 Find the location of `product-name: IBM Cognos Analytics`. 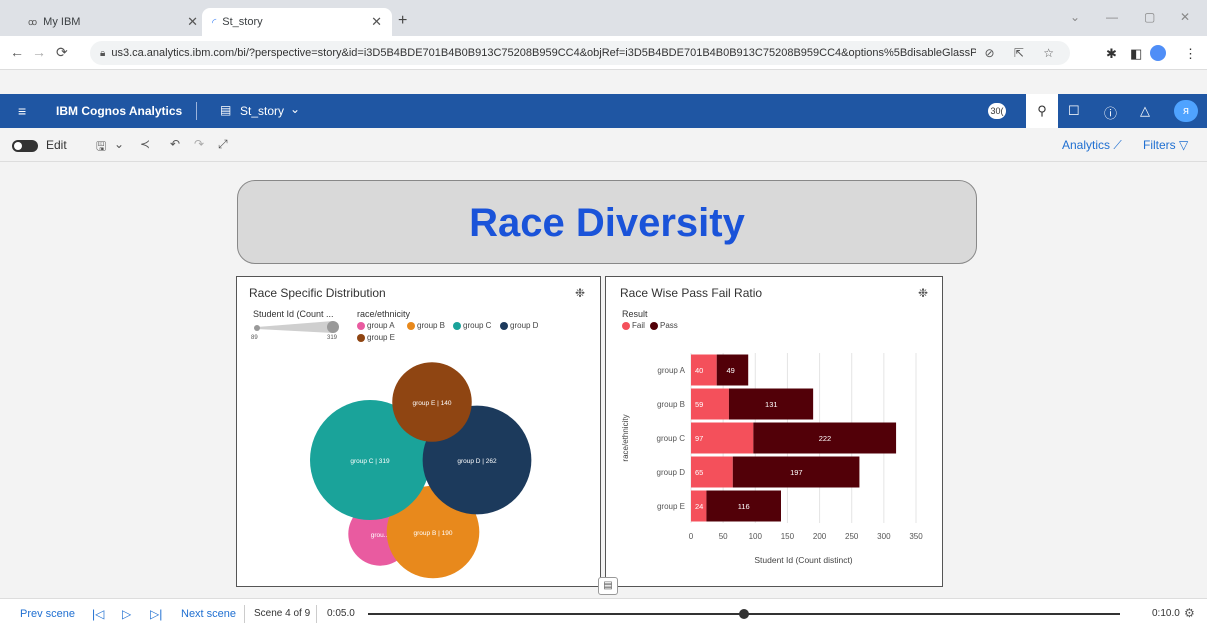

product-name: IBM Cognos Analytics is located at coordinates (119, 111).